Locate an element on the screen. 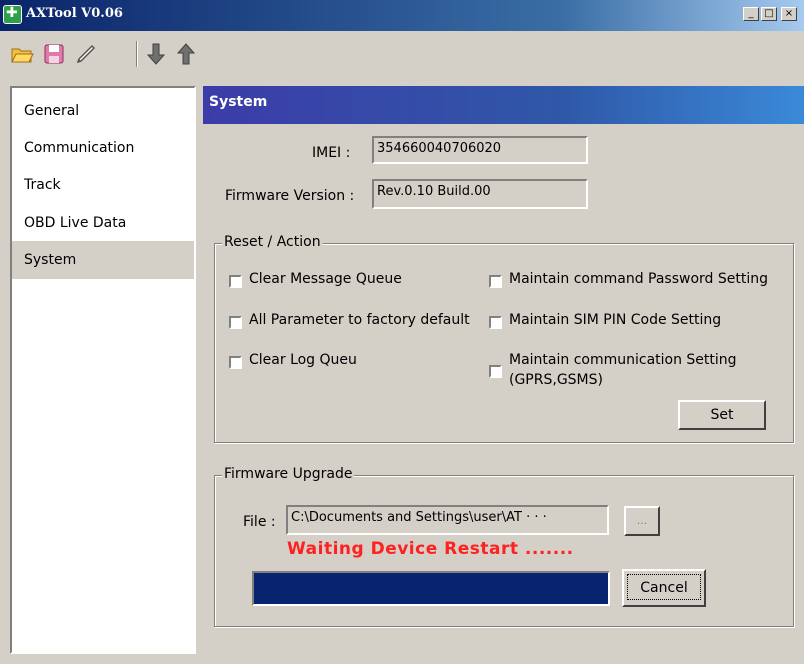 The width and height of the screenshot is (804, 664). firmware-version-label: Firmware Version : is located at coordinates (290, 196).